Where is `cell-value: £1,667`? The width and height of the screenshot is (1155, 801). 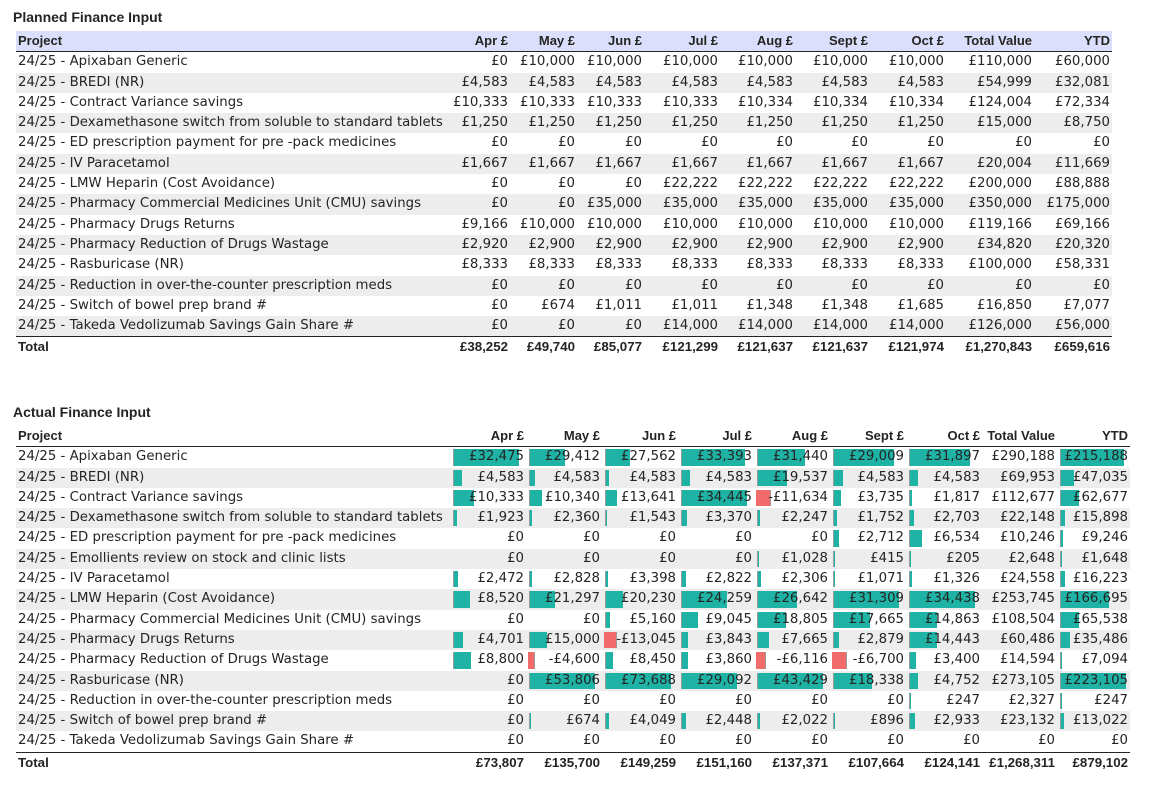
cell-value: £1,667 is located at coordinates (769, 163).